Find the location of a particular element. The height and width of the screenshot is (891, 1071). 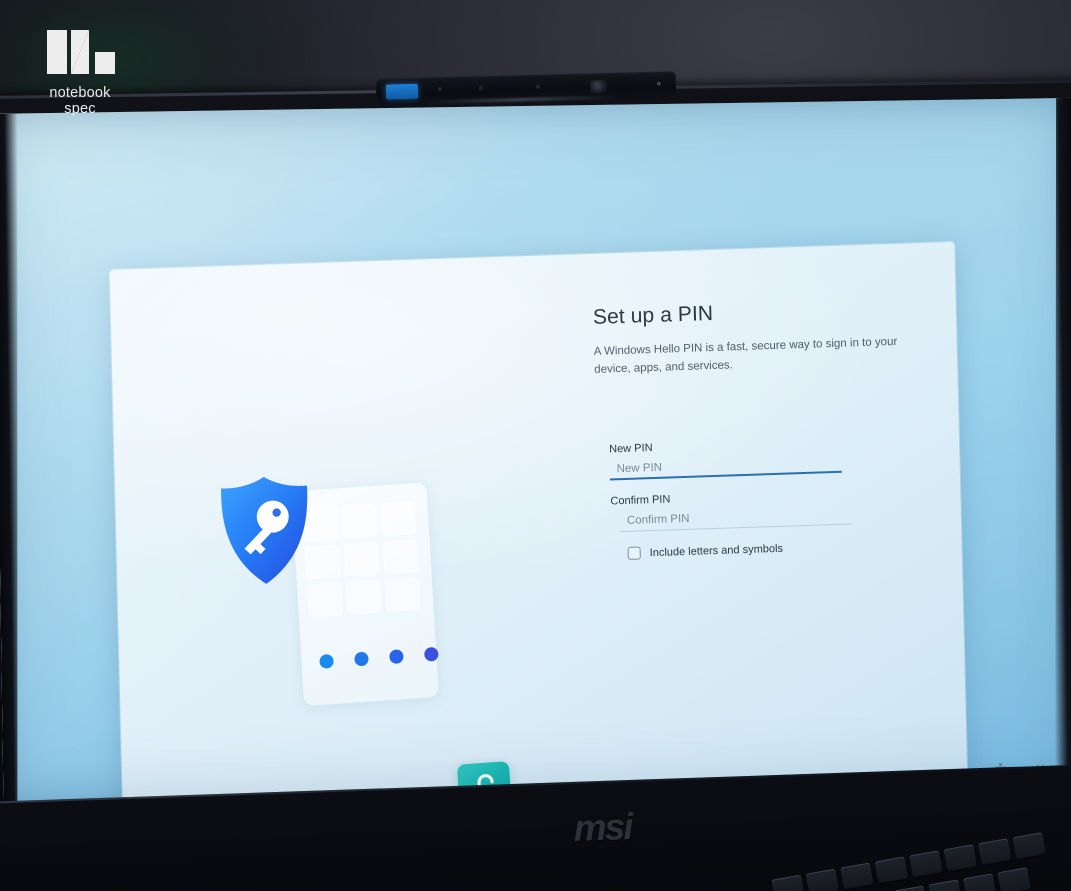

keypad-key-grid is located at coordinates (361, 559).